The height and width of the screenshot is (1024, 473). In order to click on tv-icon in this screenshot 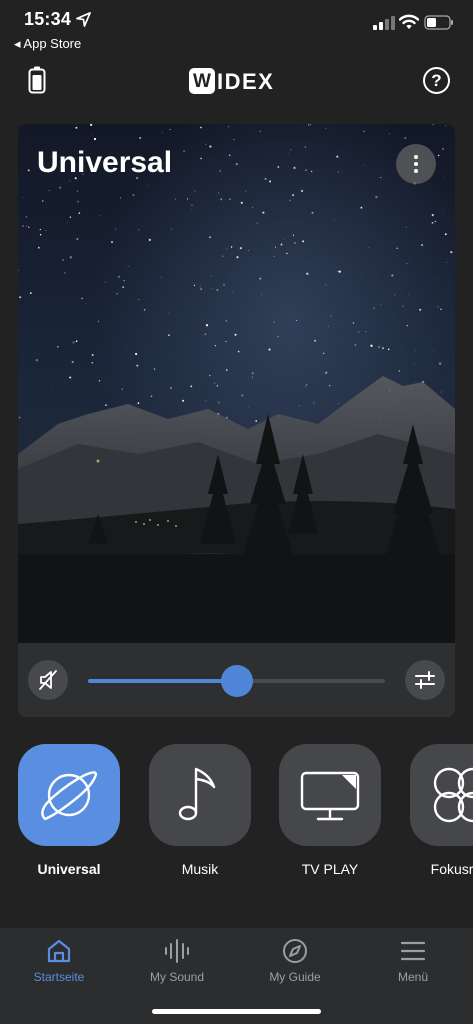, I will do `click(330, 796)`.